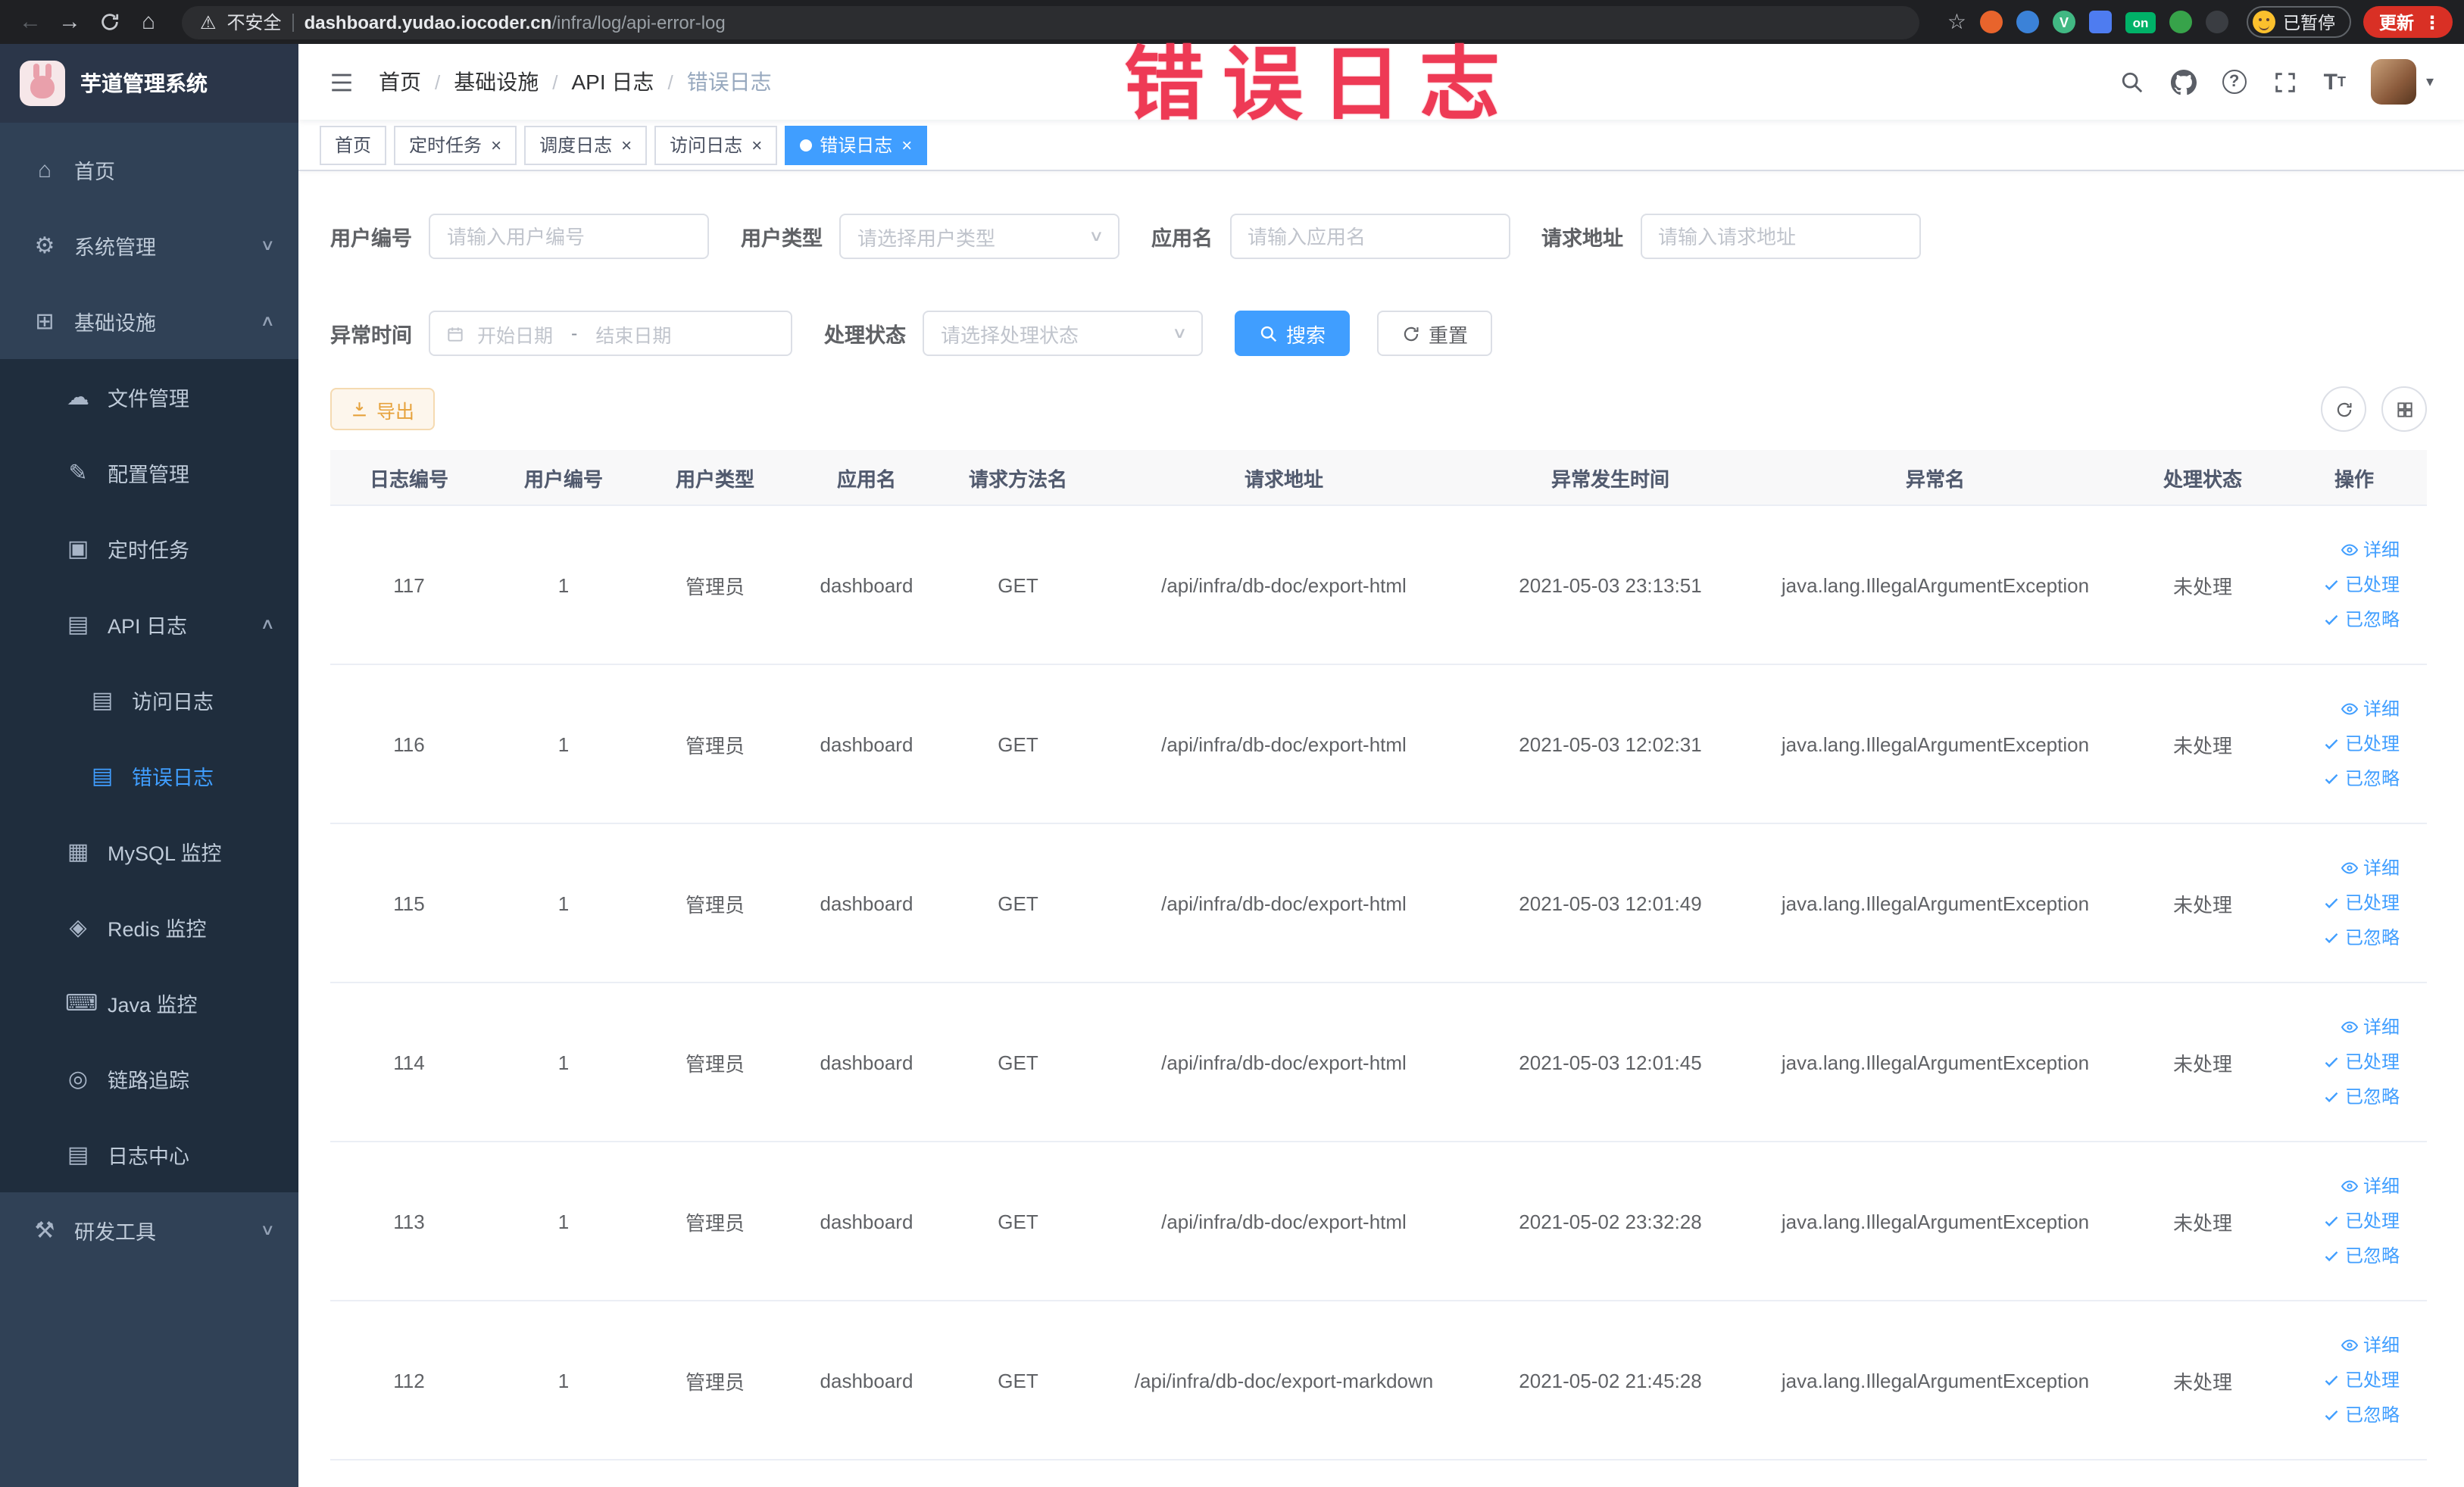  What do you see at coordinates (2132, 82) in the screenshot?
I see `search-icon` at bounding box center [2132, 82].